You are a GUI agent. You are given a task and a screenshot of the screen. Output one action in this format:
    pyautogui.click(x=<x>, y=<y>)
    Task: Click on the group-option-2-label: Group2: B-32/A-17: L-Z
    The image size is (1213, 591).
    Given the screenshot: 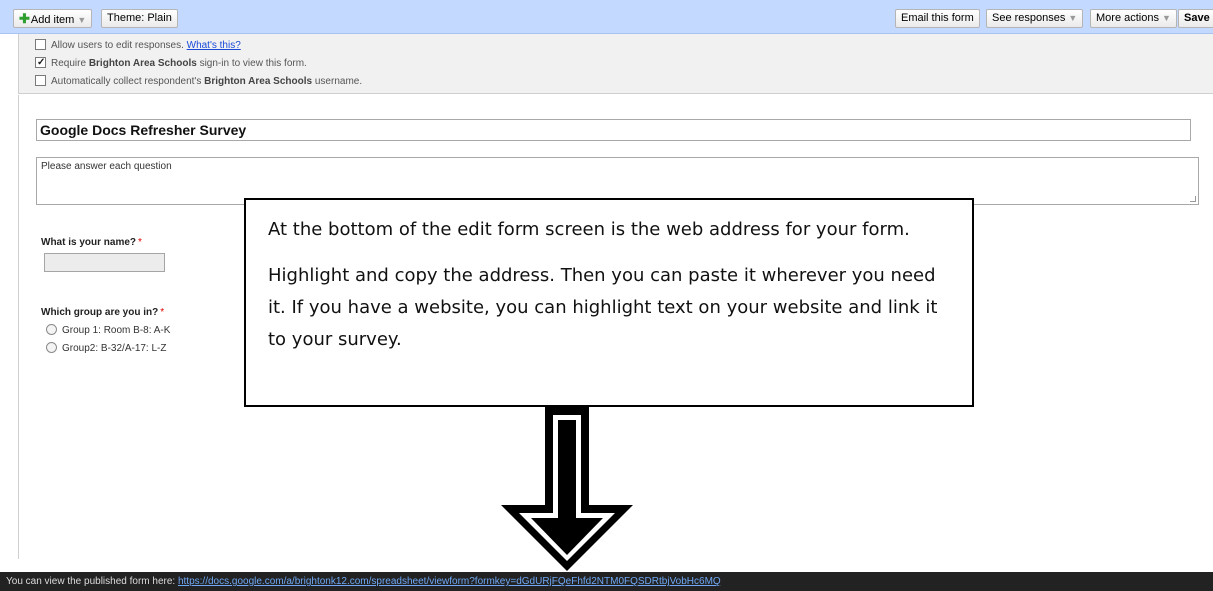 What is the action you would take?
    pyautogui.click(x=114, y=348)
    